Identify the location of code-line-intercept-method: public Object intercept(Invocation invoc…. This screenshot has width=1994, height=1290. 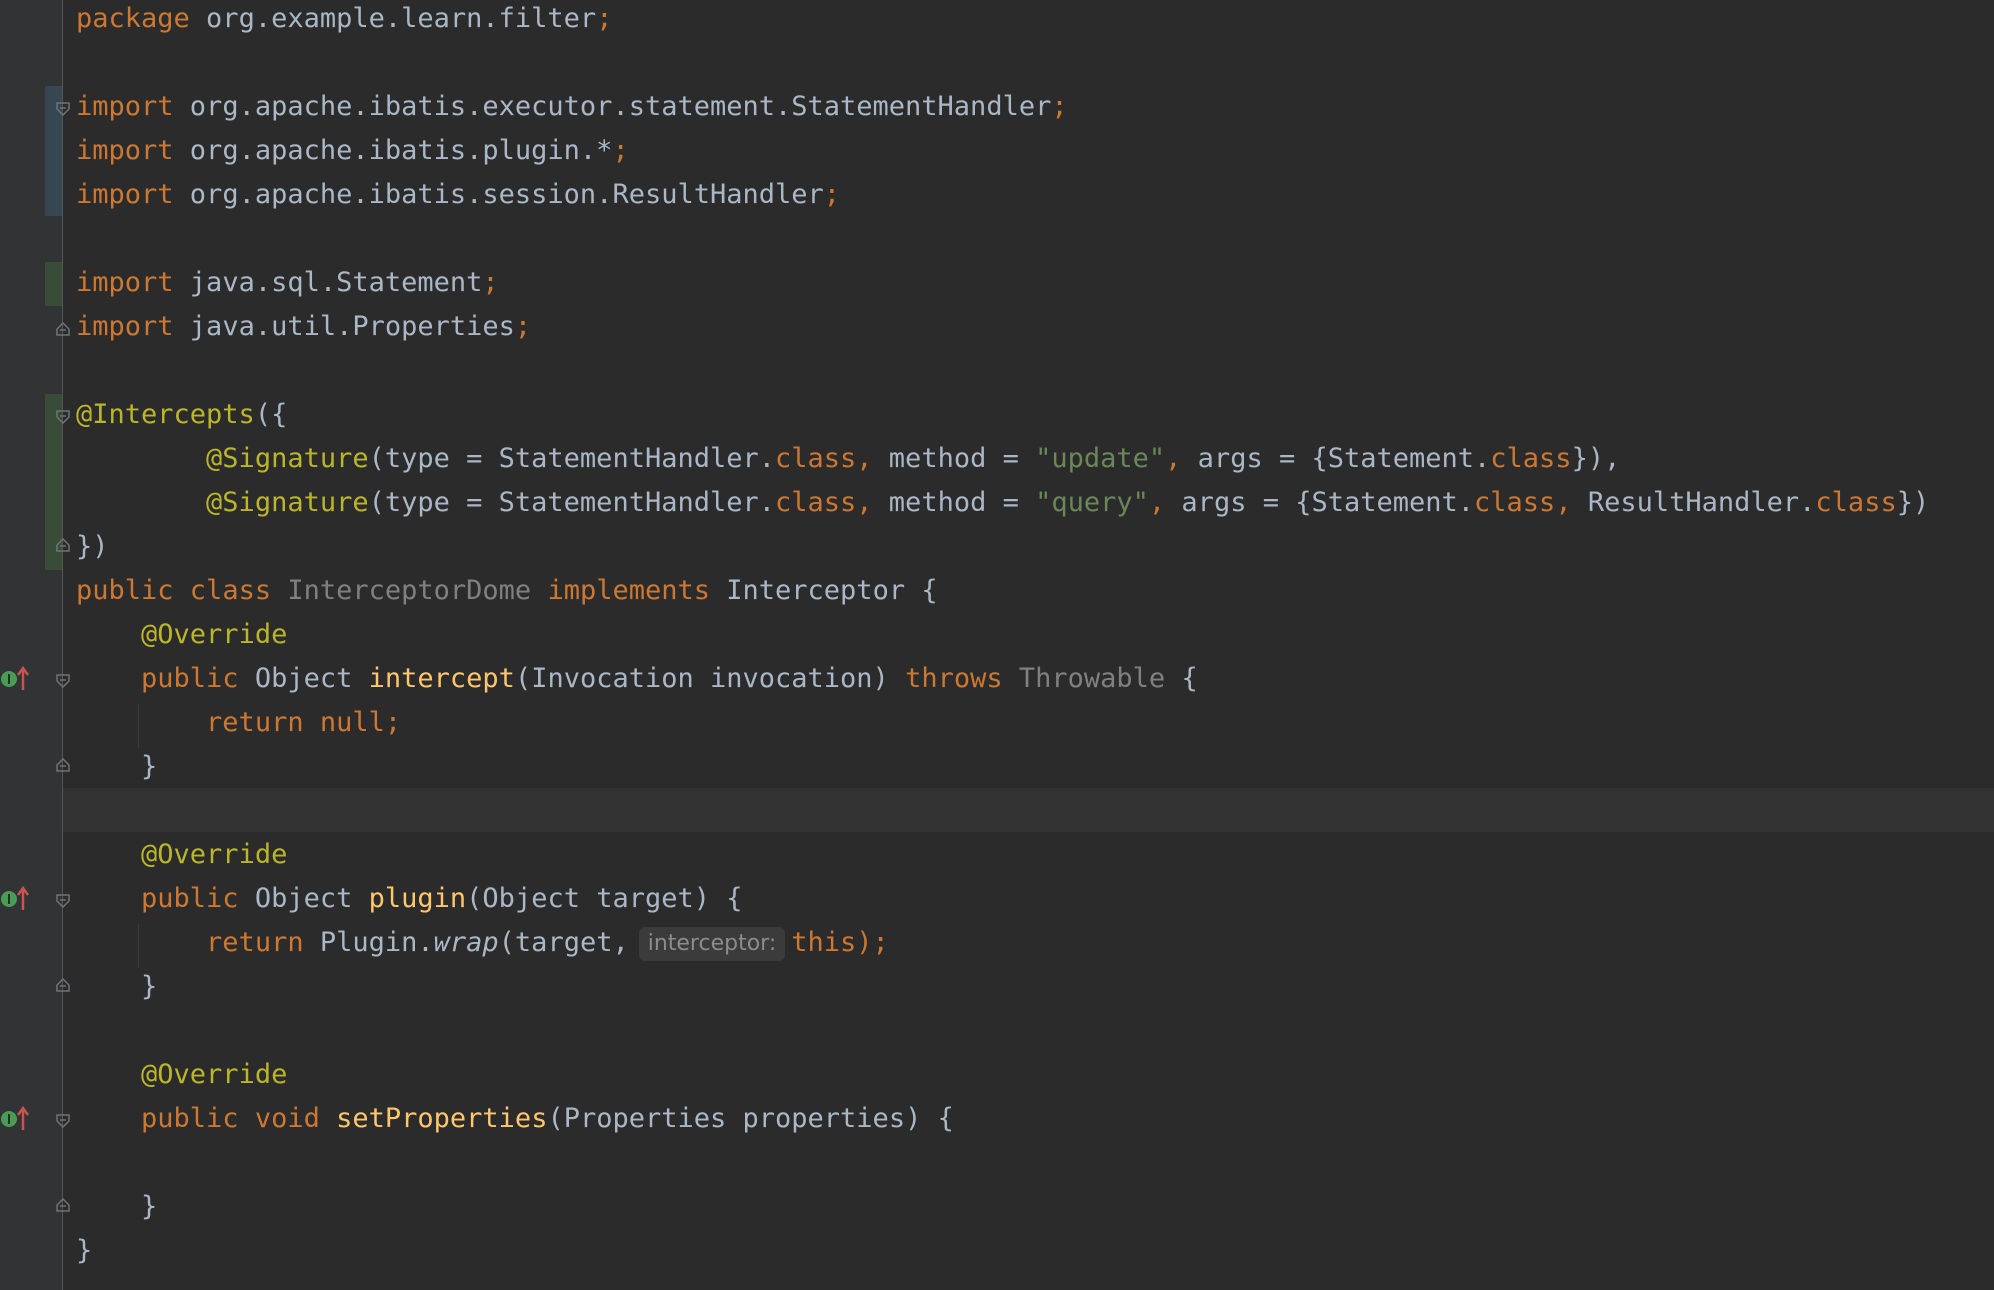
(637, 679).